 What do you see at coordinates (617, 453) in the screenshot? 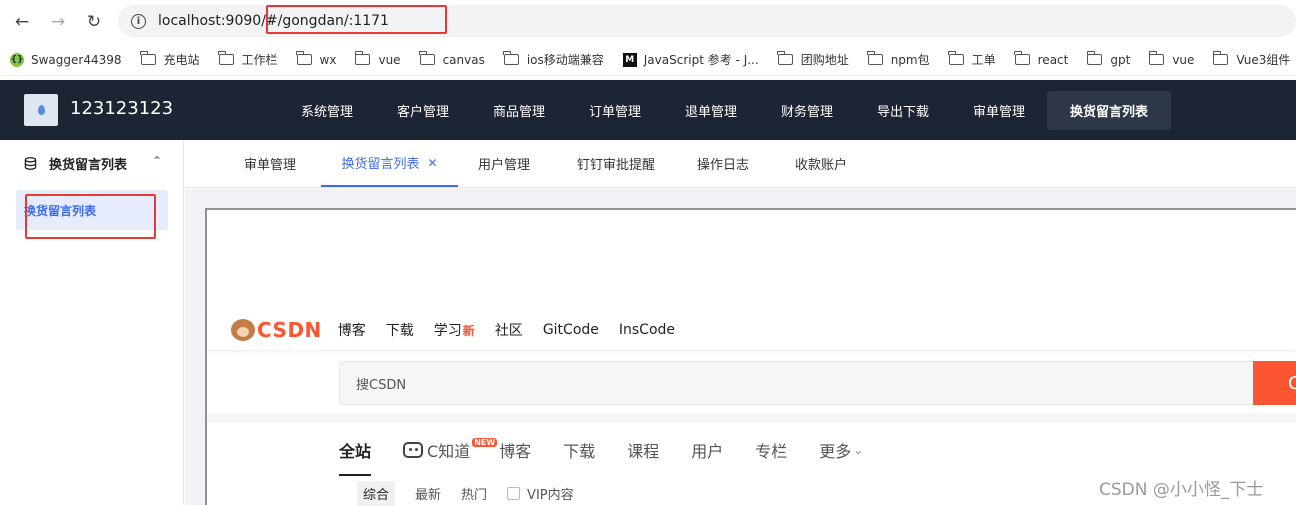
I see `category-tabs: 全站 C知道 NEW 博客 下载 课程 用户 专栏 更多 ⌄` at bounding box center [617, 453].